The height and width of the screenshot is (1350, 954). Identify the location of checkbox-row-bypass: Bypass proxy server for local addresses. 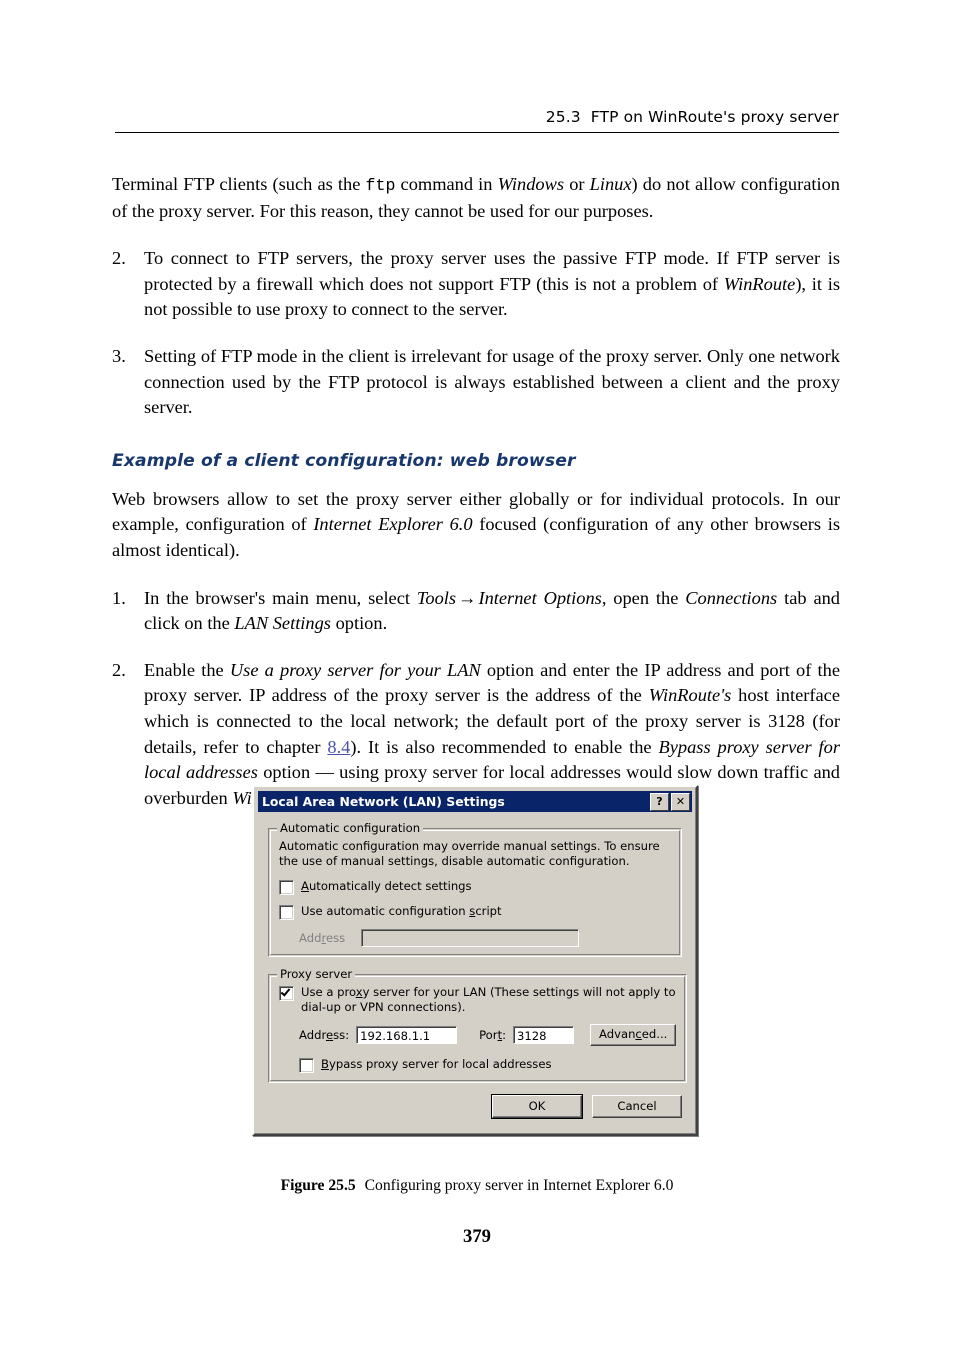
(487, 1065).